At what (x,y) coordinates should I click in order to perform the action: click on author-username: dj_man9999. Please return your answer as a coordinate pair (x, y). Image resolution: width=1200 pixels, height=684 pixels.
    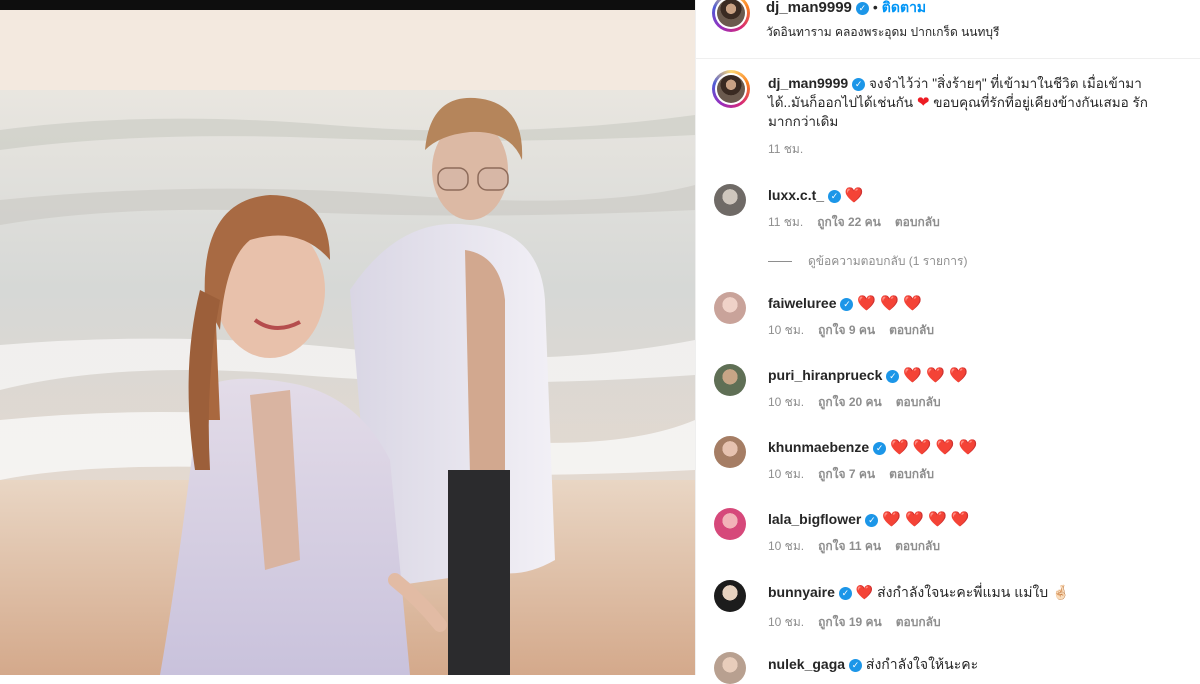
    Looking at the image, I should click on (809, 8).